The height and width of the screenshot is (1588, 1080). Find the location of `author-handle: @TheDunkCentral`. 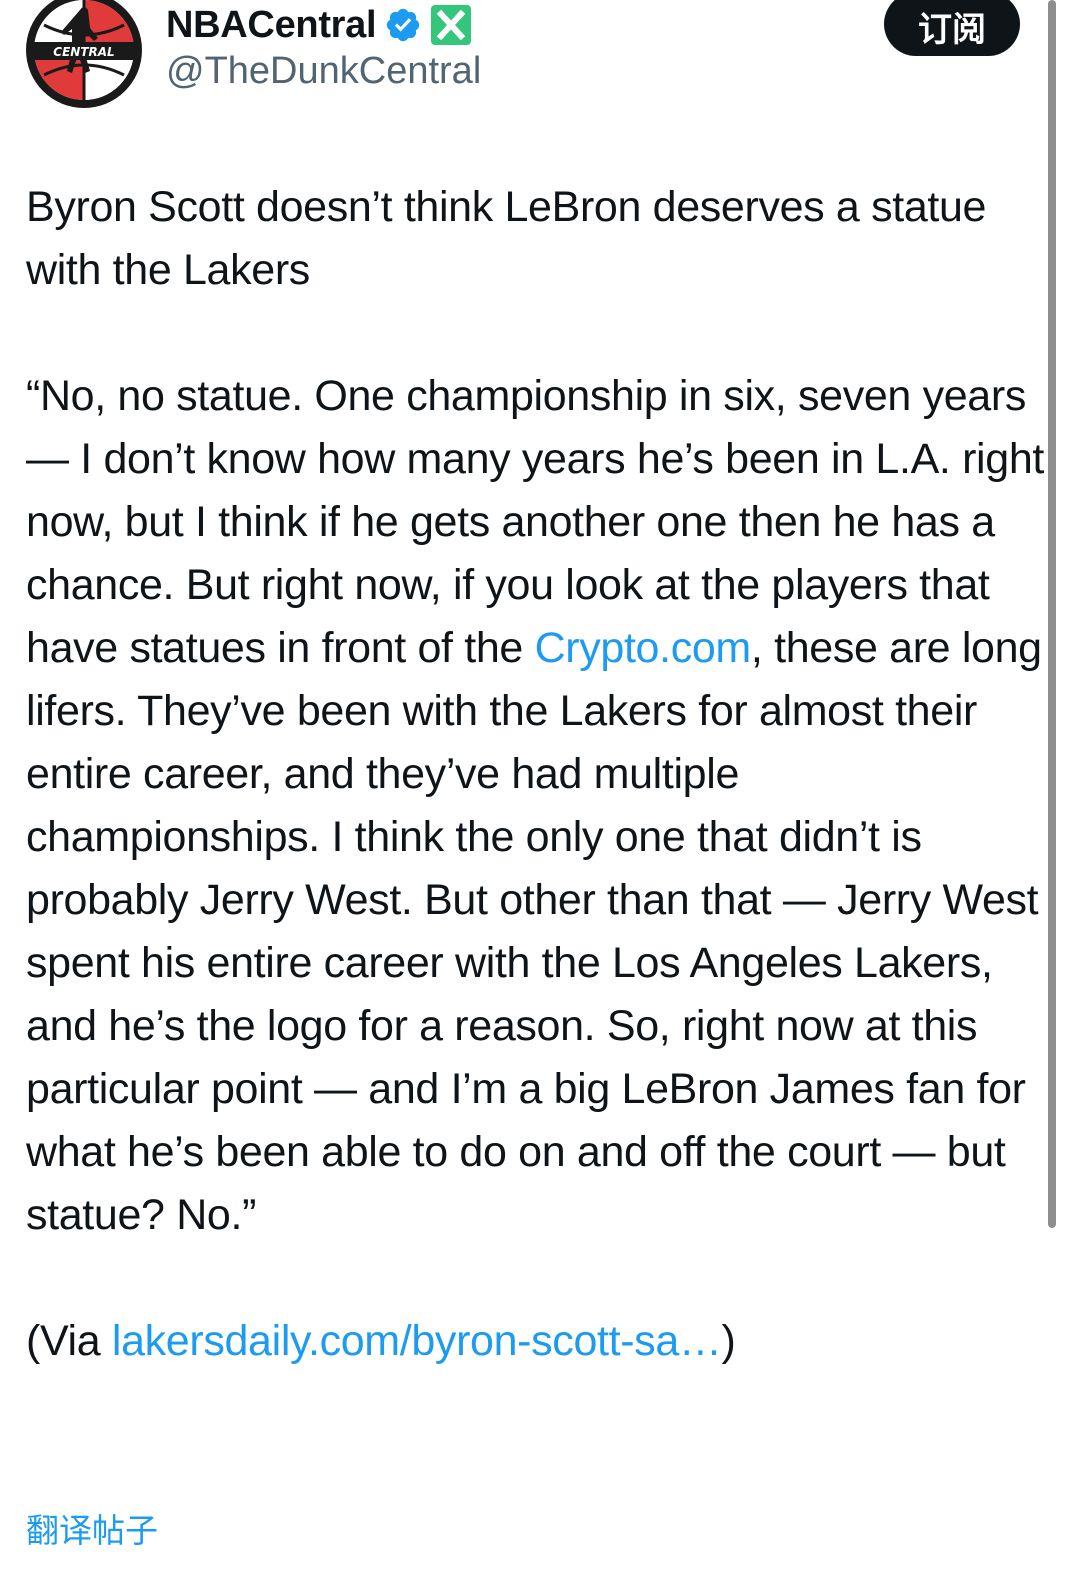

author-handle: @TheDunkCentral is located at coordinates (323, 71).